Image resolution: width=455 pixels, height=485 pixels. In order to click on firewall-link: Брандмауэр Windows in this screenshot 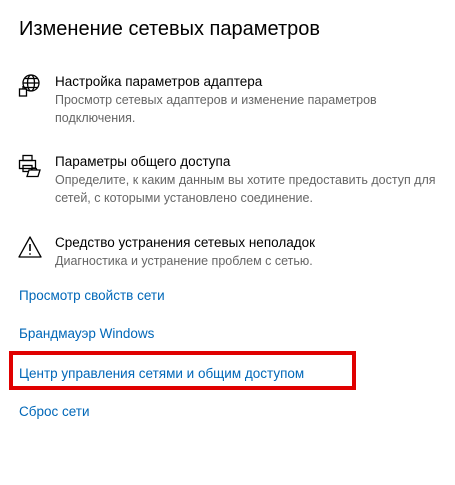, I will do `click(86, 334)`.